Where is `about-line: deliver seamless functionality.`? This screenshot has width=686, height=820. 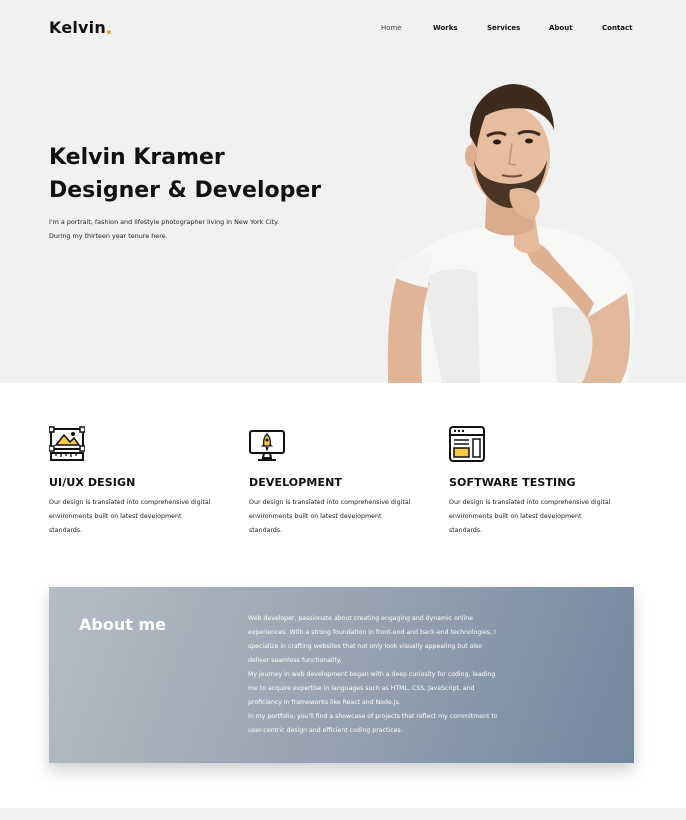 about-line: deliver seamless functionality. is located at coordinates (295, 660).